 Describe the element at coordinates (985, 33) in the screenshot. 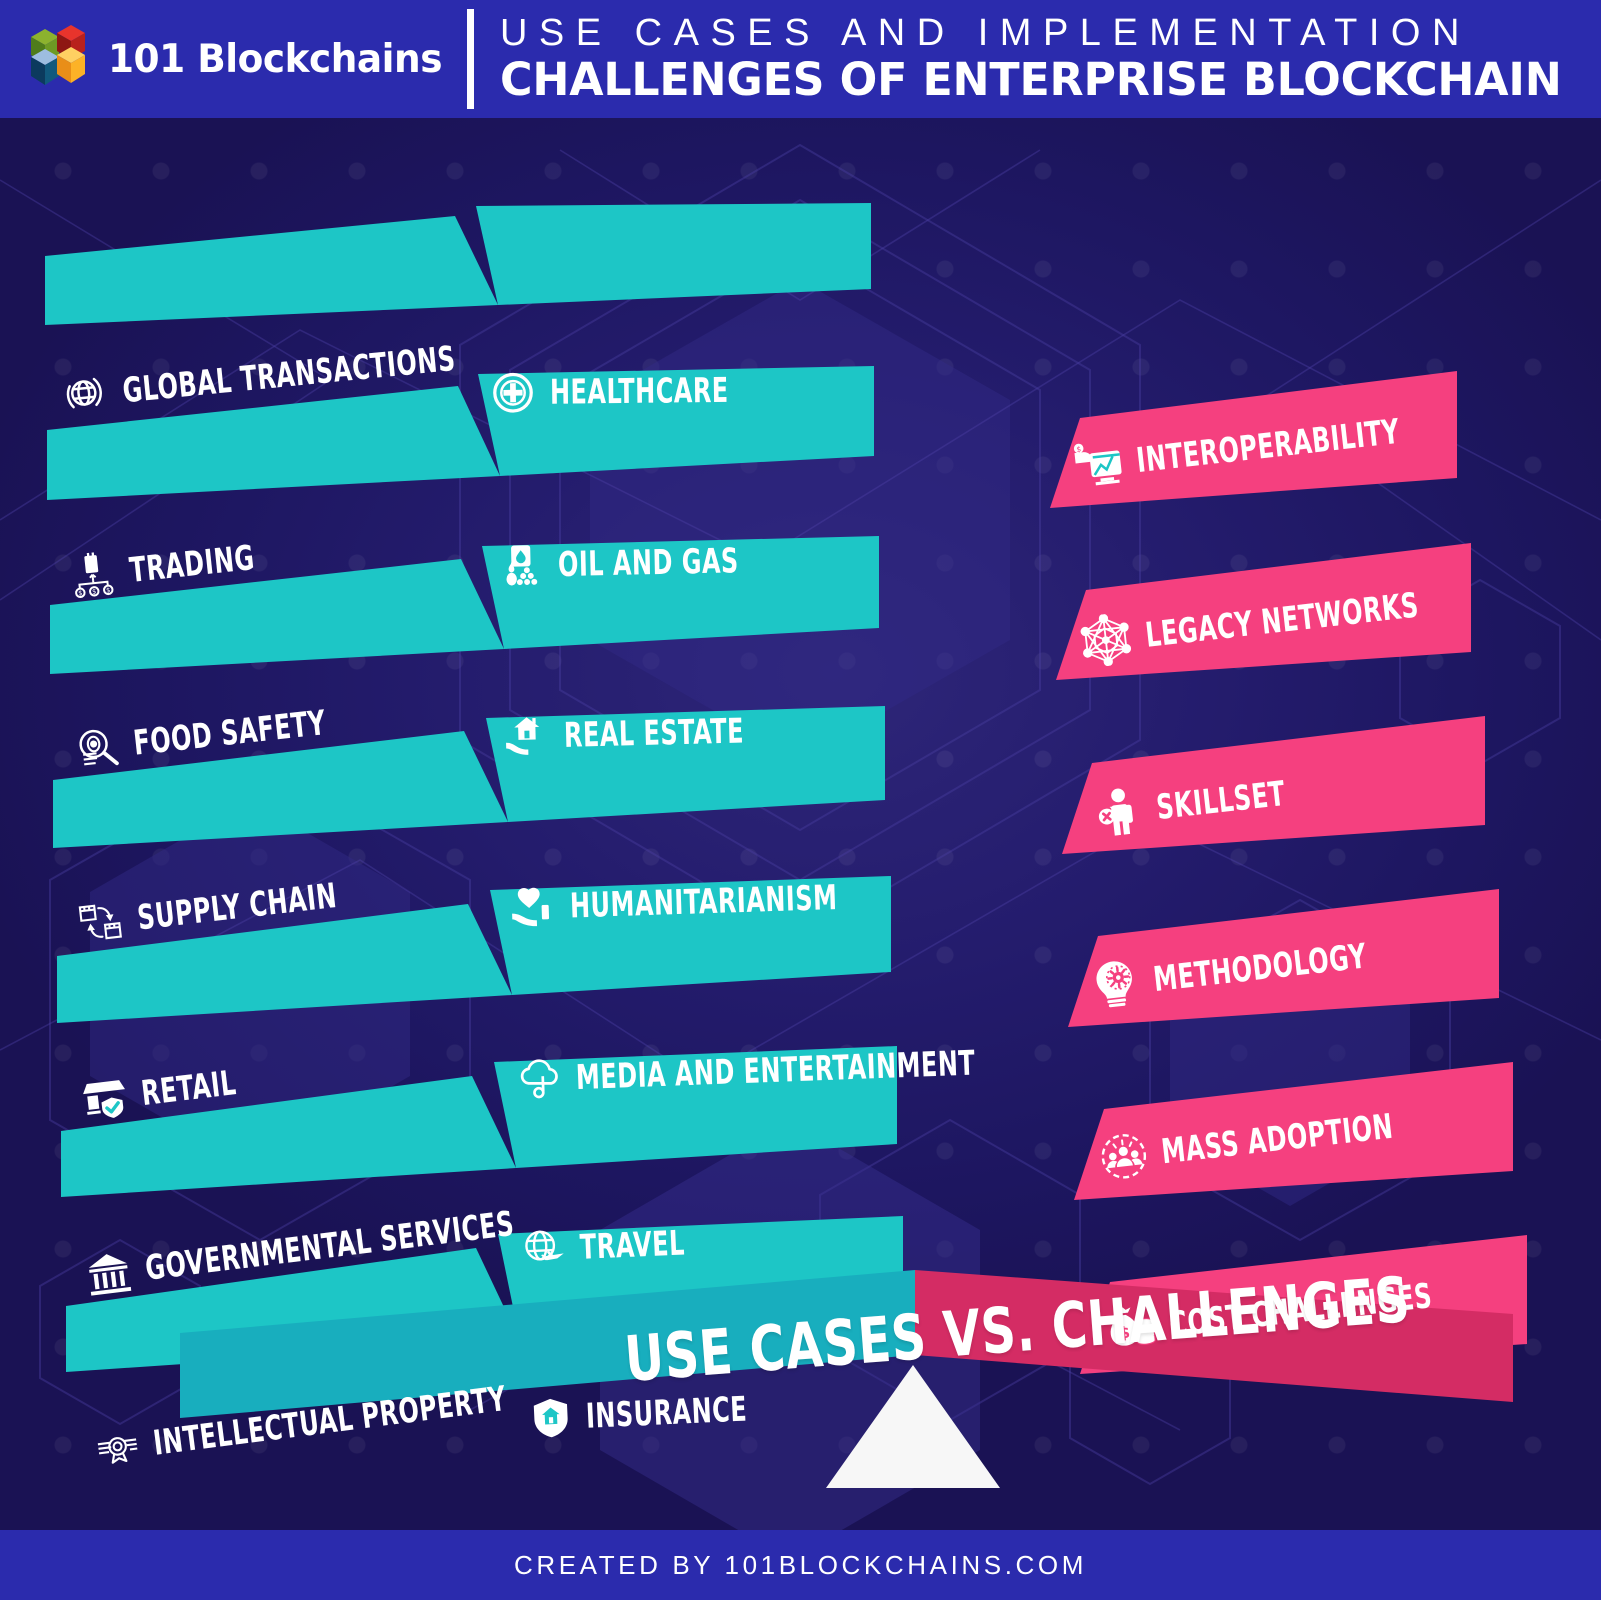

I see `header-title-line1: USE CASES AND IMPLEMENTATION` at that location.